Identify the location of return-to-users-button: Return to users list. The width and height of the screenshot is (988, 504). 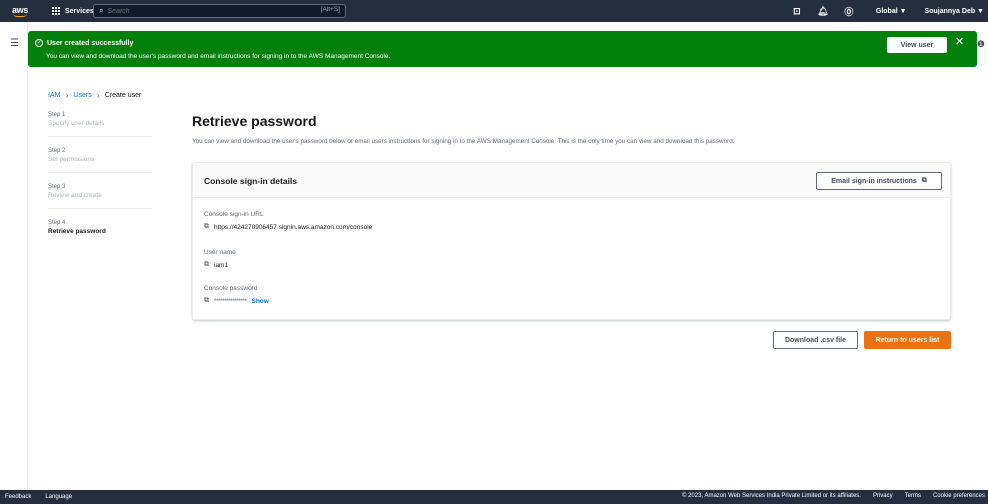
(907, 340).